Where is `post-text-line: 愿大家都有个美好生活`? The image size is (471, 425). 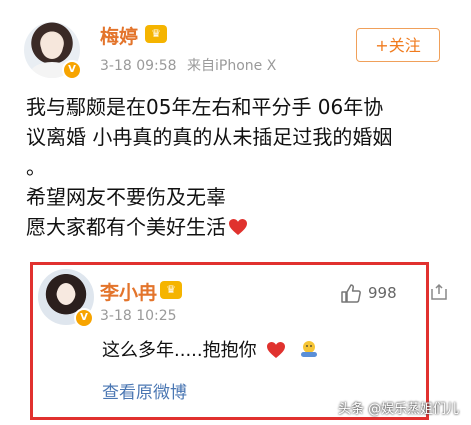 post-text-line: 愿大家都有个美好生活 is located at coordinates (126, 227).